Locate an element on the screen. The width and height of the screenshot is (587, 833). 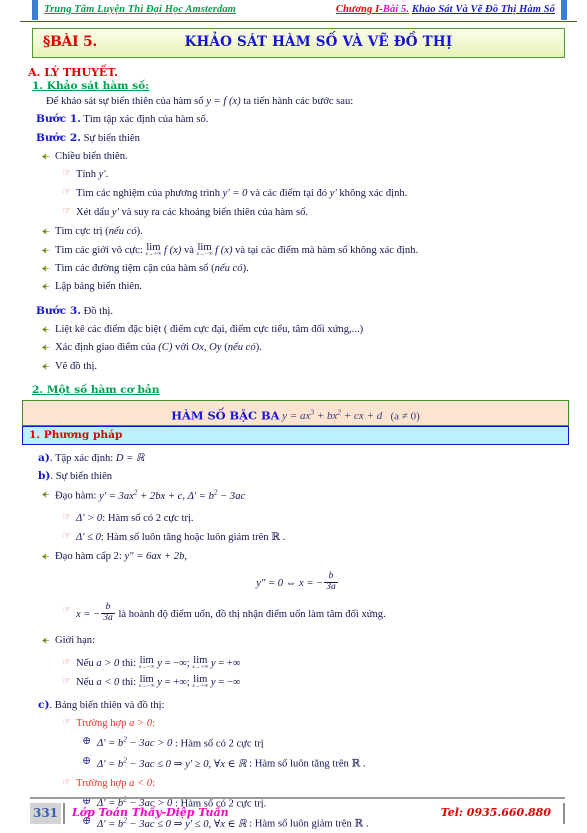
circled-plus-icon: ⊕ is located at coordinates (87, 761).